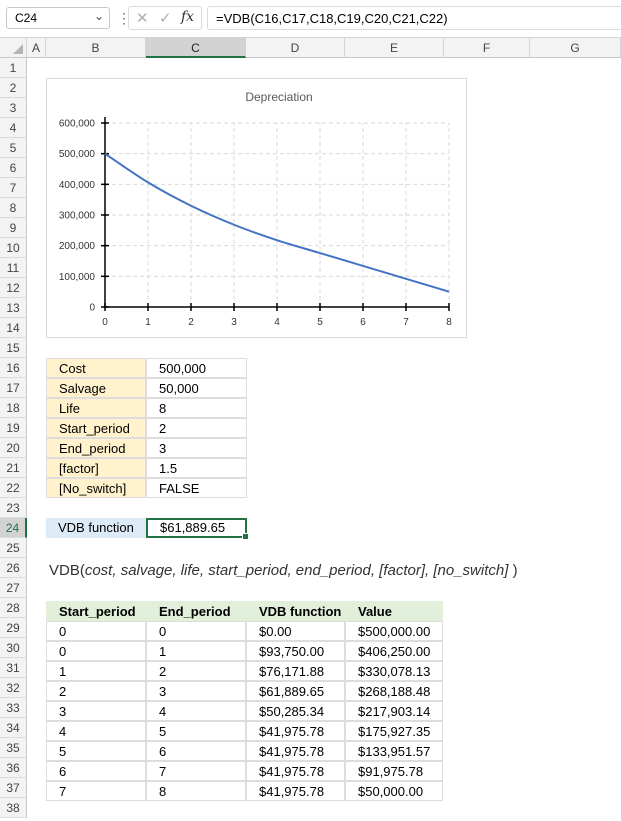  What do you see at coordinates (13, 608) in the screenshot?
I see `row-header-28: 28` at bounding box center [13, 608].